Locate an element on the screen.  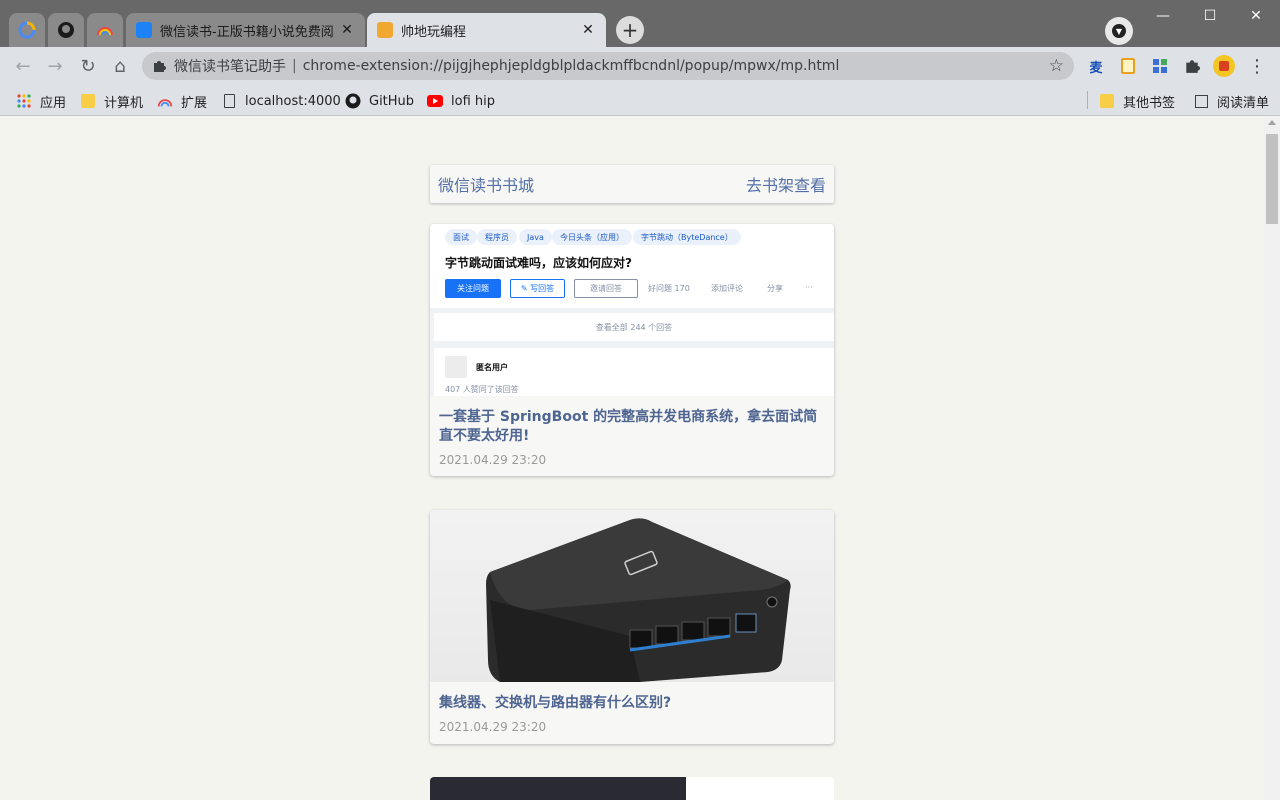
reload-button: ↻ is located at coordinates (88, 66).